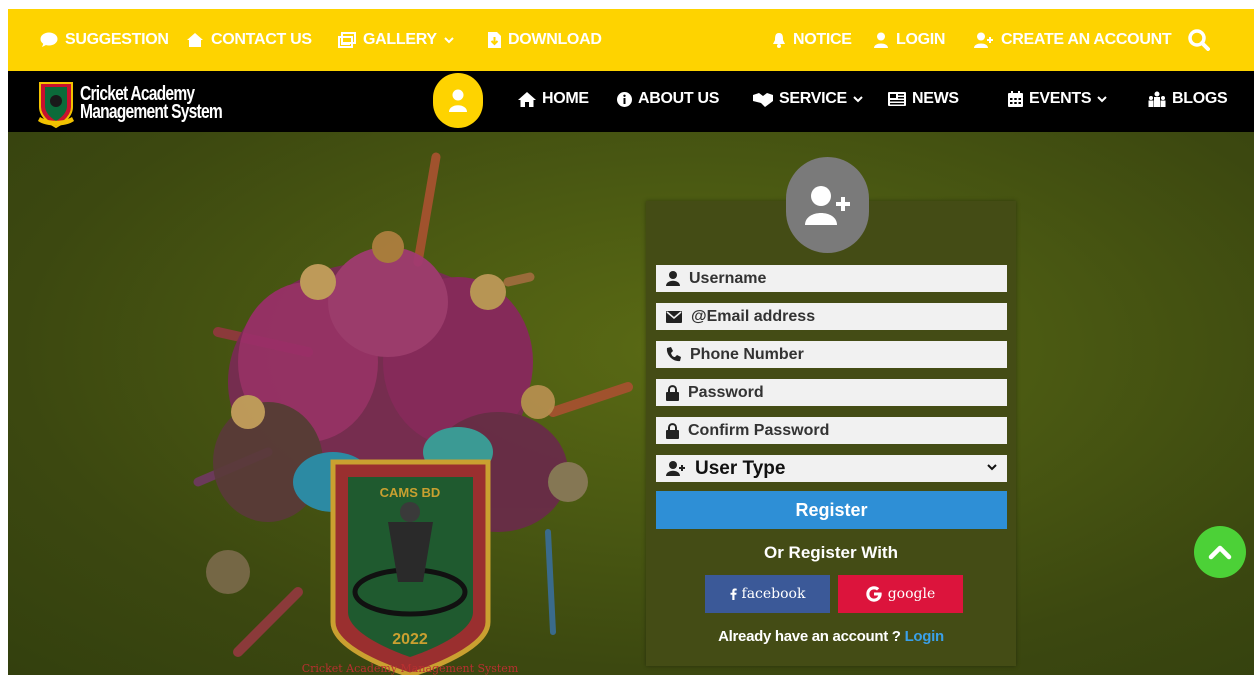 The width and height of the screenshot is (1257, 675). I want to click on phone-icon, so click(673, 354).